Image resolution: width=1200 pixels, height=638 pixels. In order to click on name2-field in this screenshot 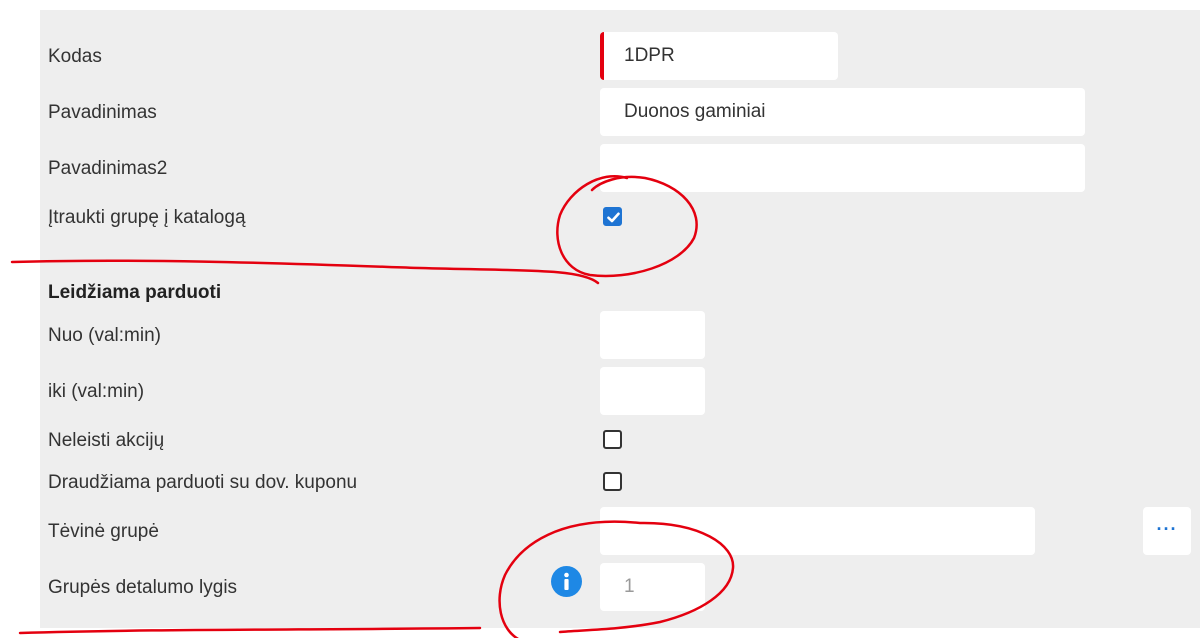, I will do `click(842, 168)`.